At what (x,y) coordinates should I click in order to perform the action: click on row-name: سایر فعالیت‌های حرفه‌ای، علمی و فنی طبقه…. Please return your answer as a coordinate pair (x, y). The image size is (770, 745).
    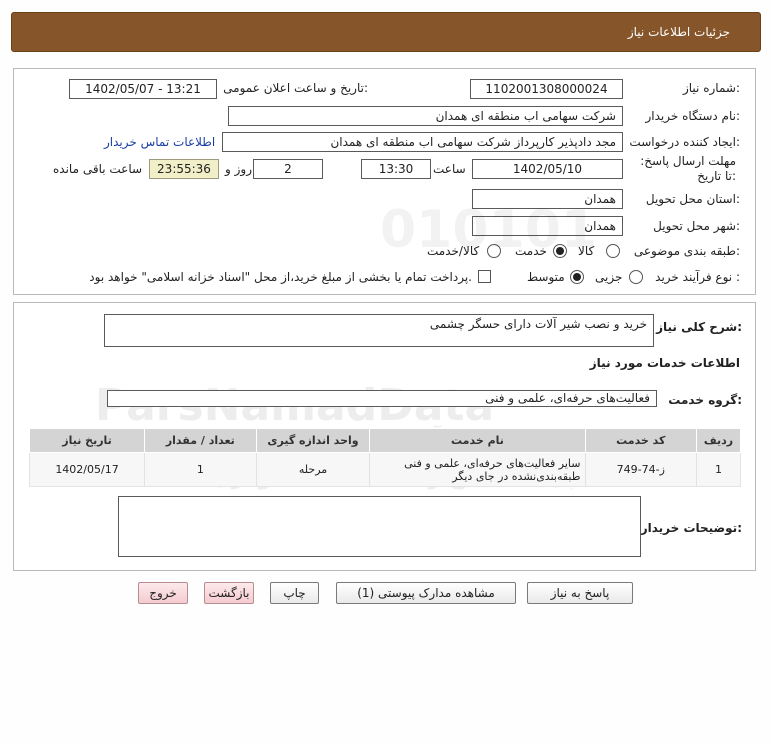
    Looking at the image, I should click on (477, 469).